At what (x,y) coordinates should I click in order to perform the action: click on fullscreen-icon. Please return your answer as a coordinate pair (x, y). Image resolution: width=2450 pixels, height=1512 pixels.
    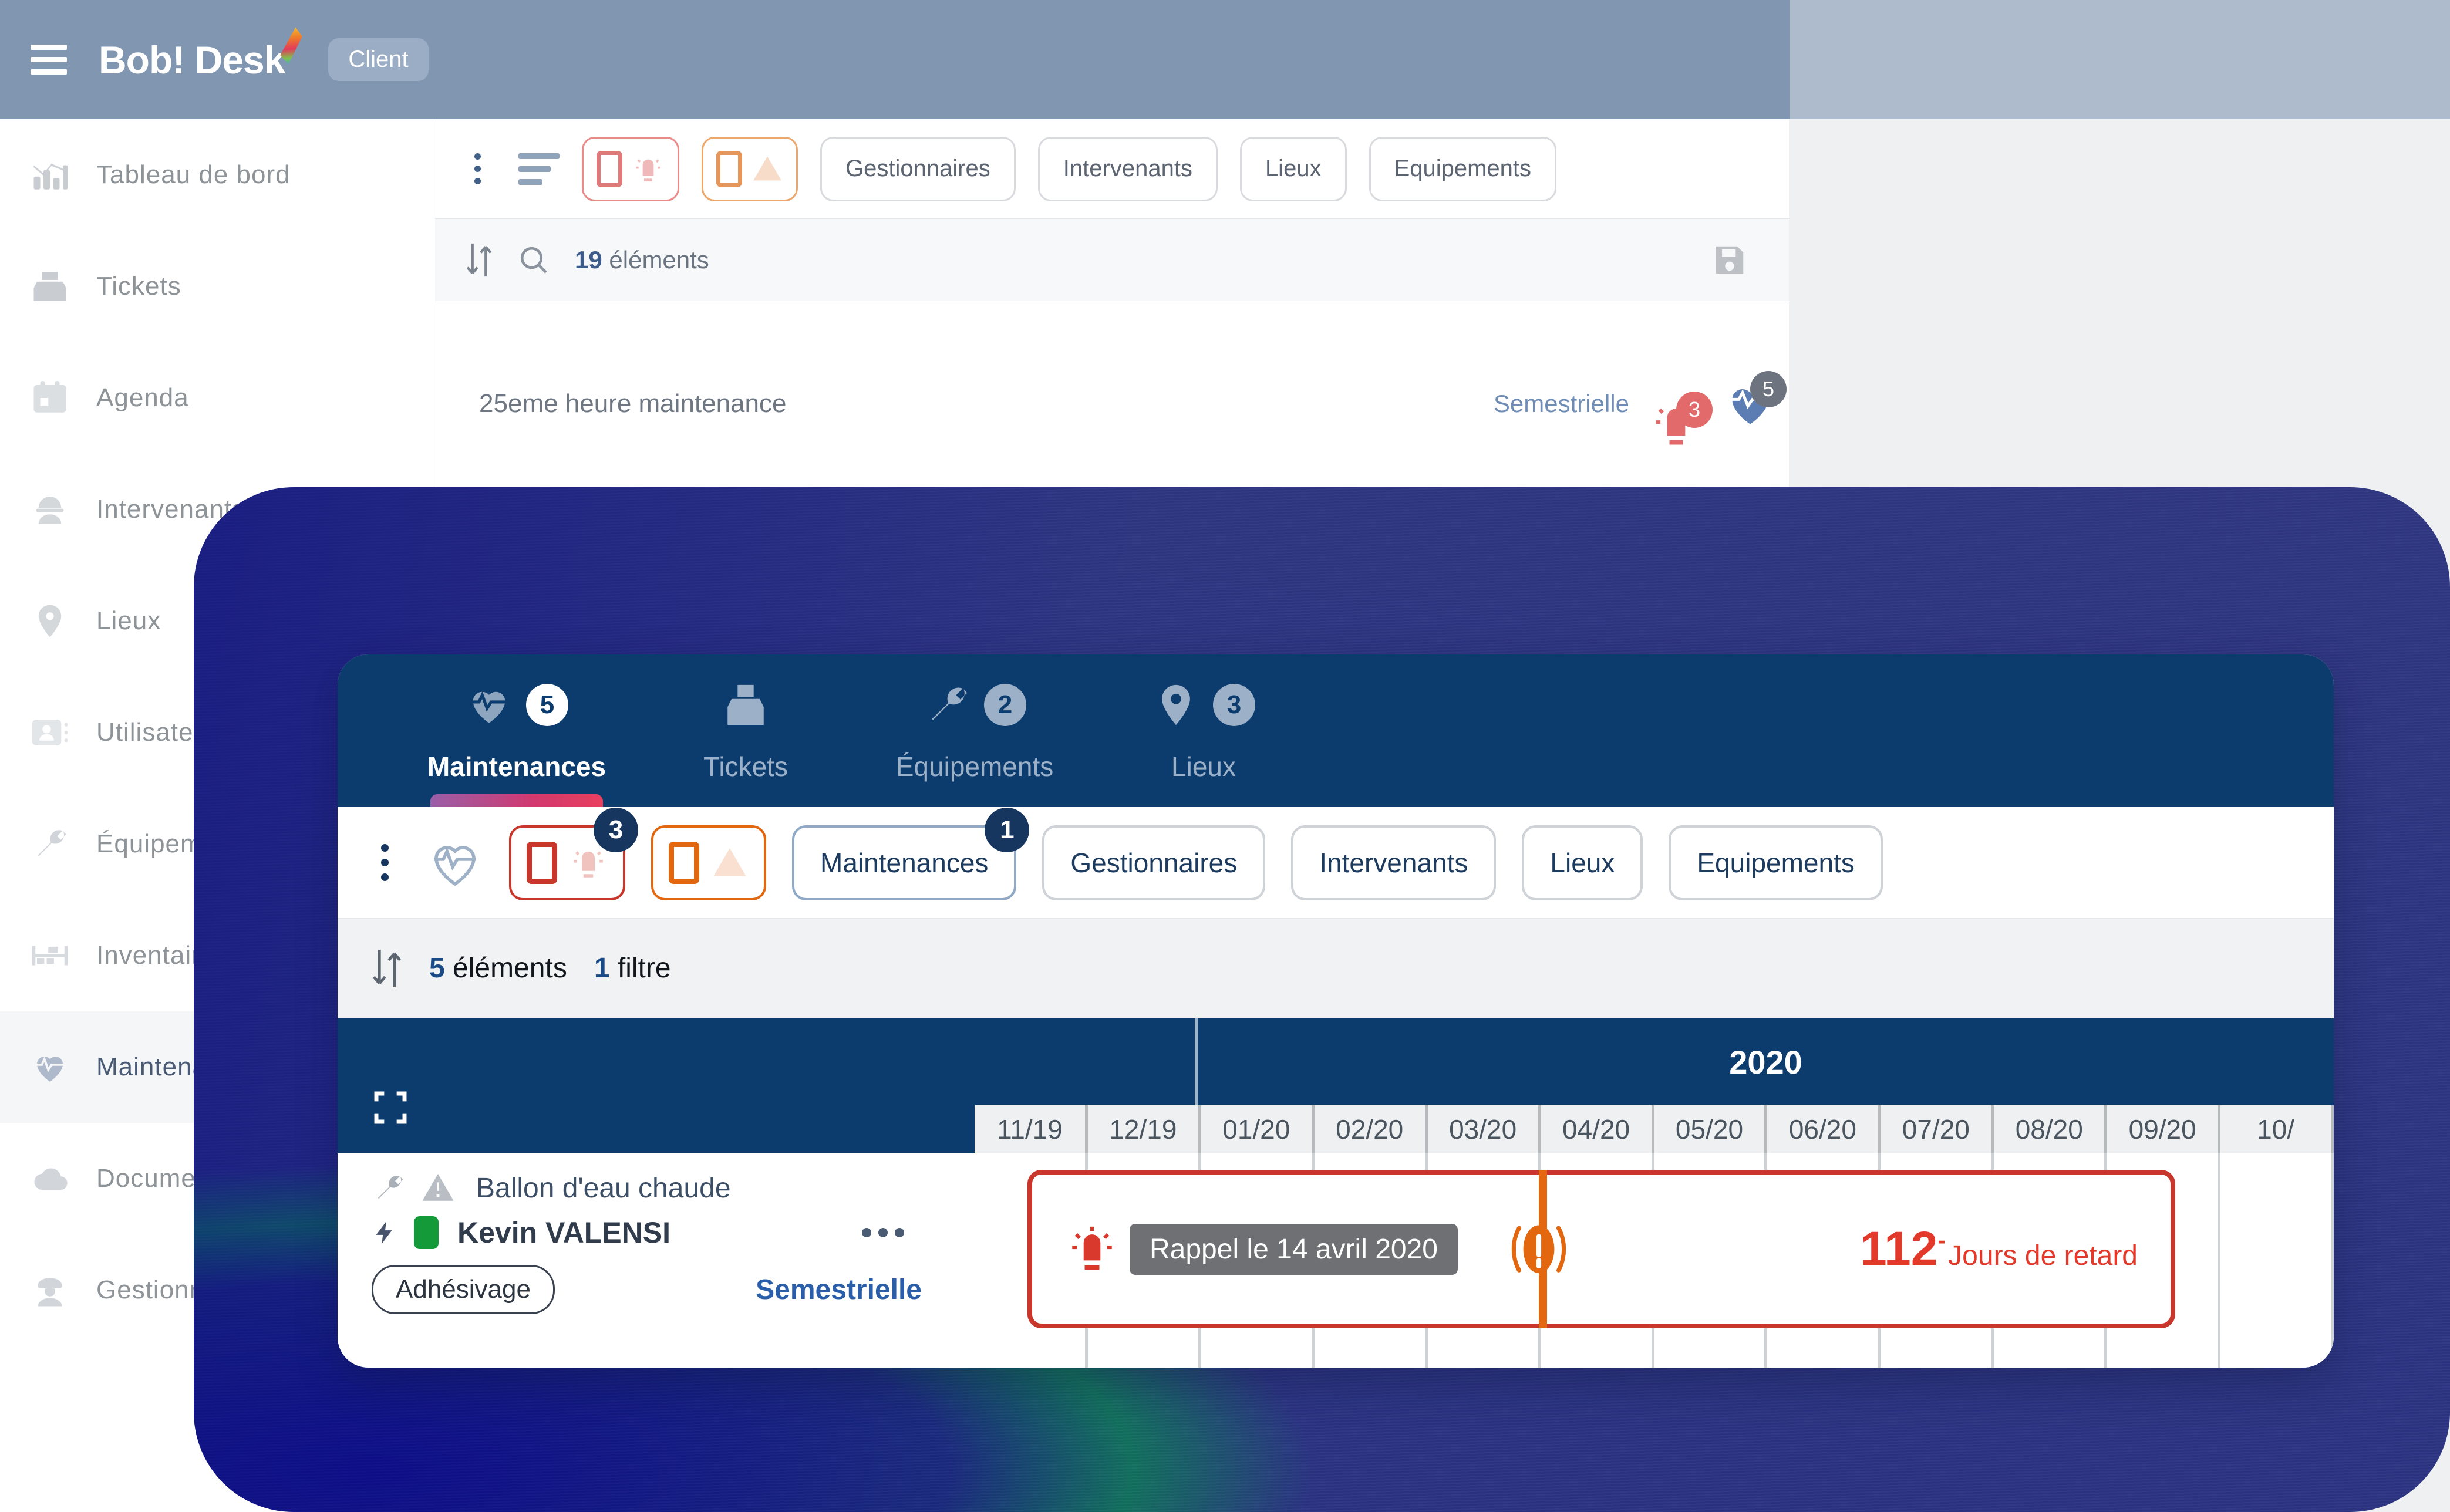
    Looking at the image, I should click on (390, 1108).